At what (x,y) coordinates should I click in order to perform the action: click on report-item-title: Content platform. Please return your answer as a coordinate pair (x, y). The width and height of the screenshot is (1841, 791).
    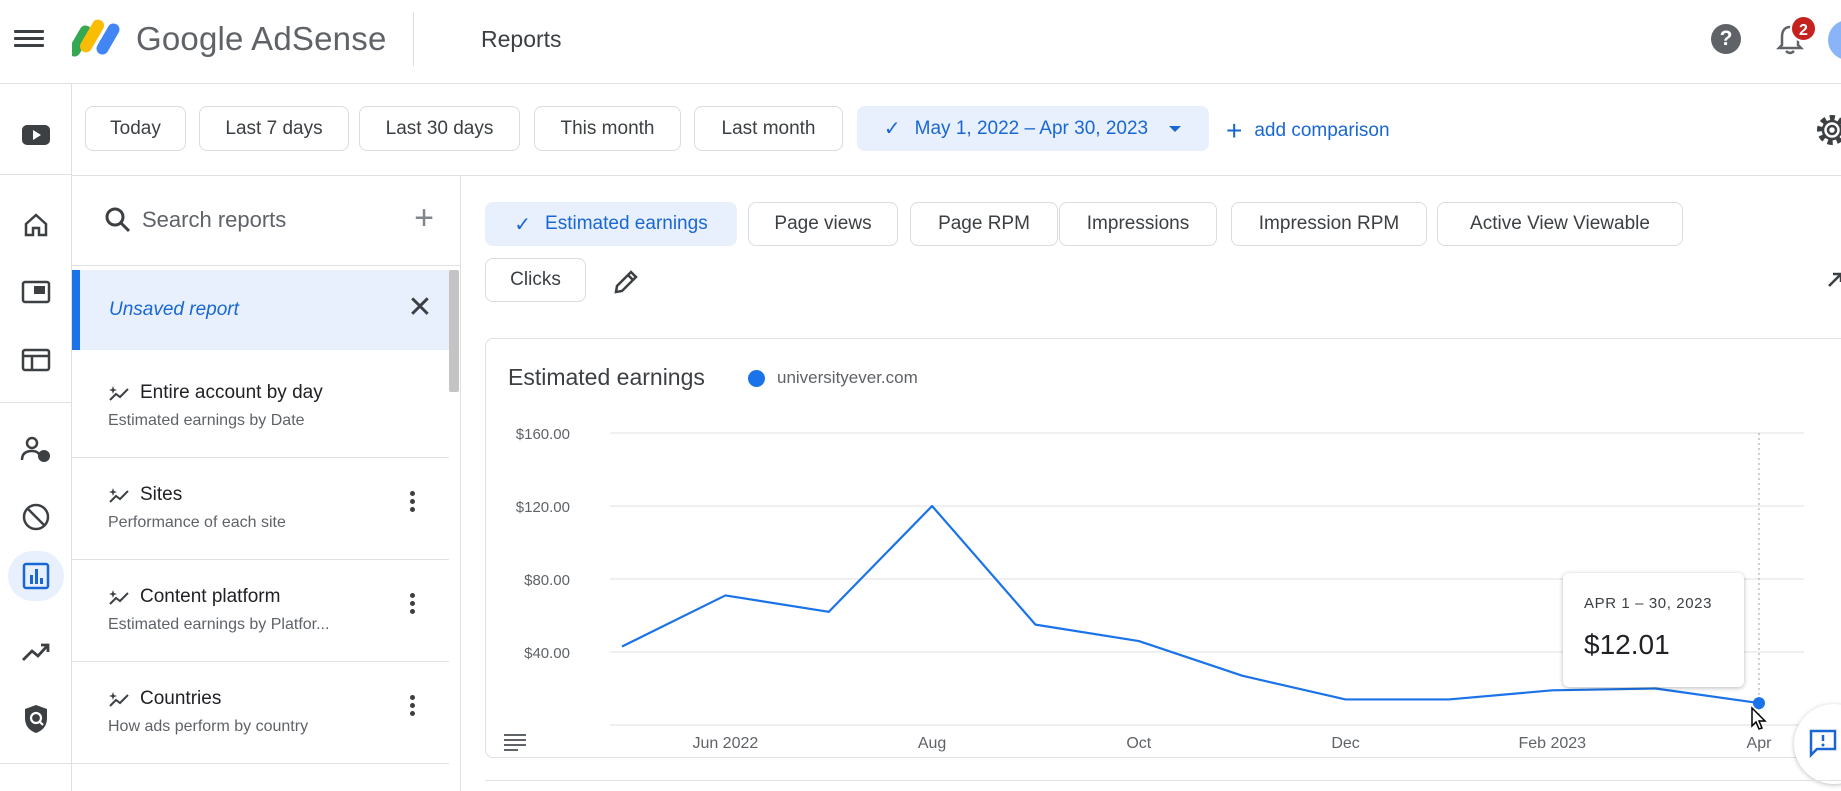
    Looking at the image, I should click on (210, 596).